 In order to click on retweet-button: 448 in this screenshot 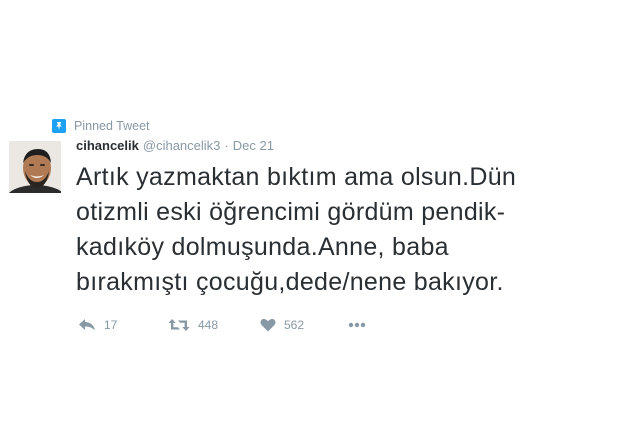, I will do `click(214, 325)`.